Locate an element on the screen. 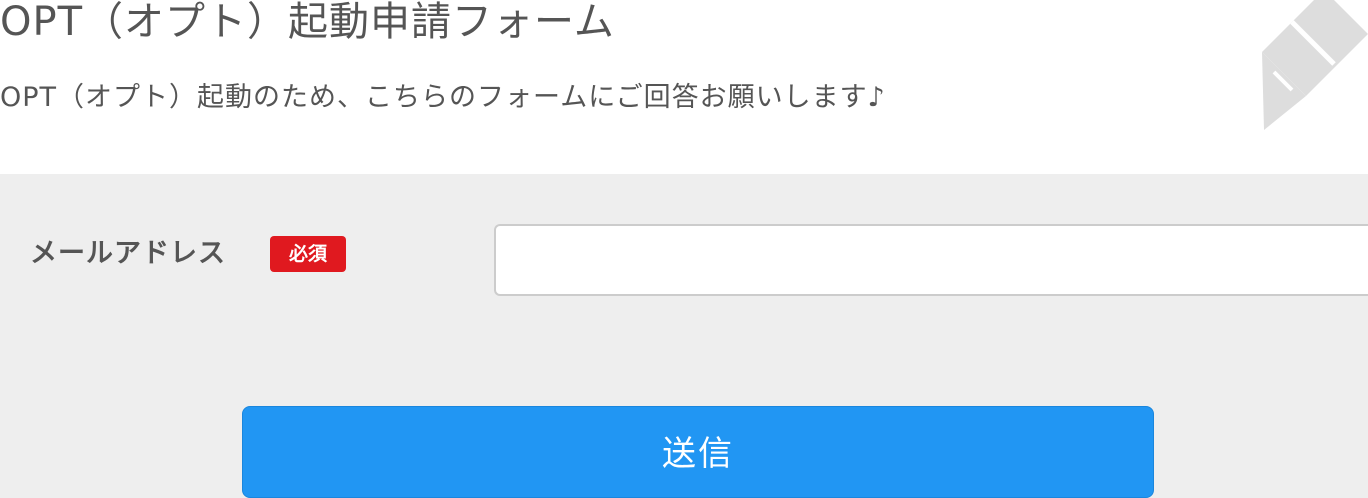 The height and width of the screenshot is (498, 1368). page-subtitle: OPT（オプト）起動のため、こちらのフォームにご回答お願いします♪ is located at coordinates (443, 97).